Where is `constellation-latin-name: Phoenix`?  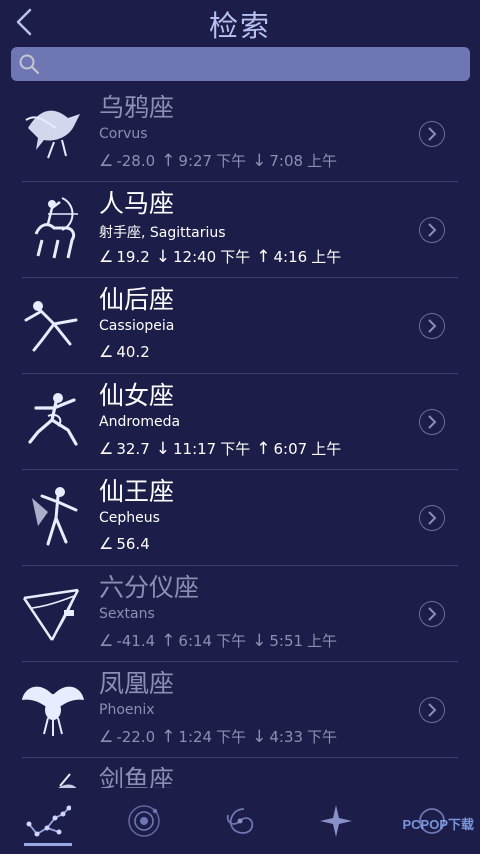
constellation-latin-name: Phoenix is located at coordinates (127, 710).